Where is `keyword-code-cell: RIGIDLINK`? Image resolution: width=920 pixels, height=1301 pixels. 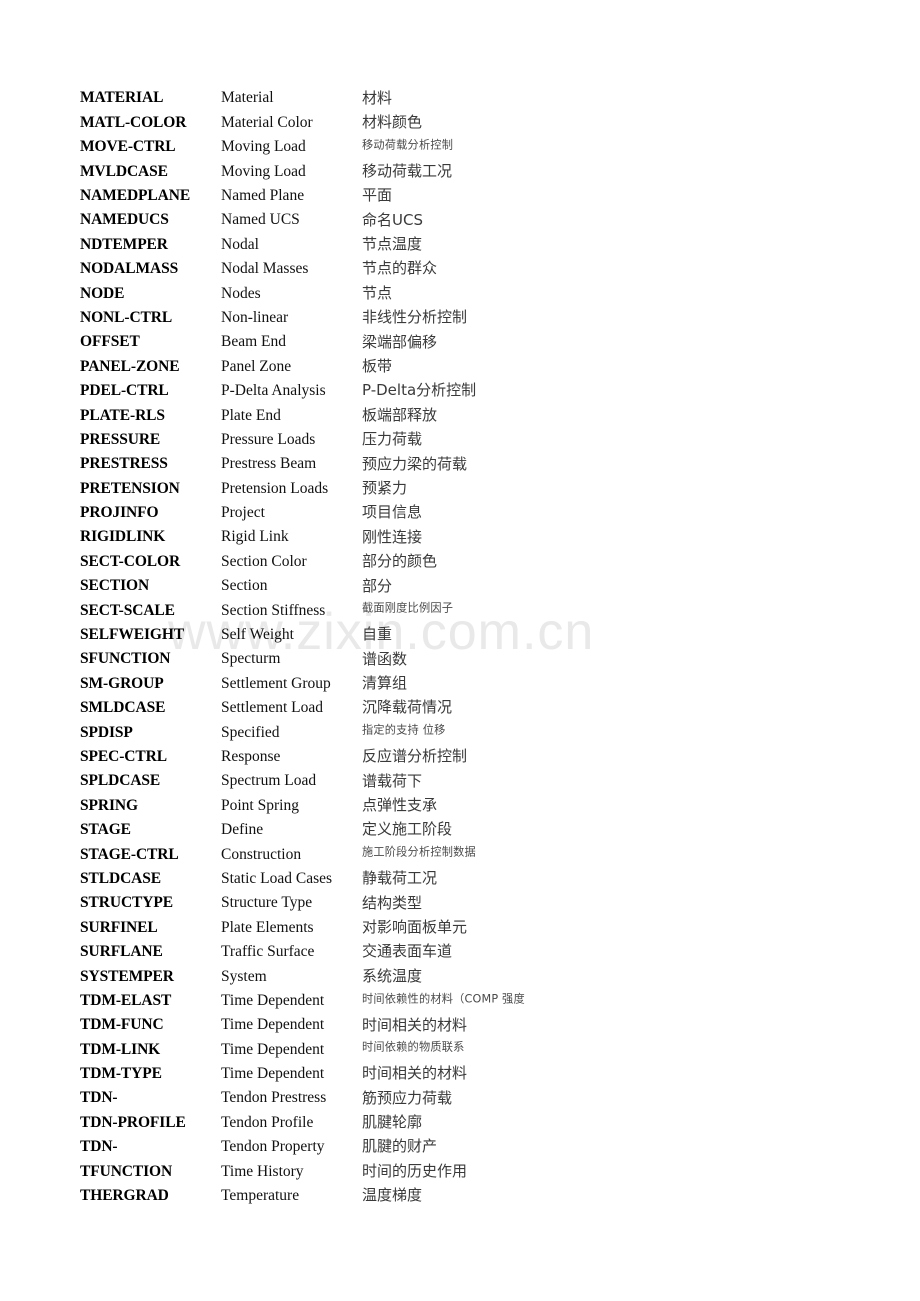
keyword-code-cell: RIGIDLINK is located at coordinates (123, 537).